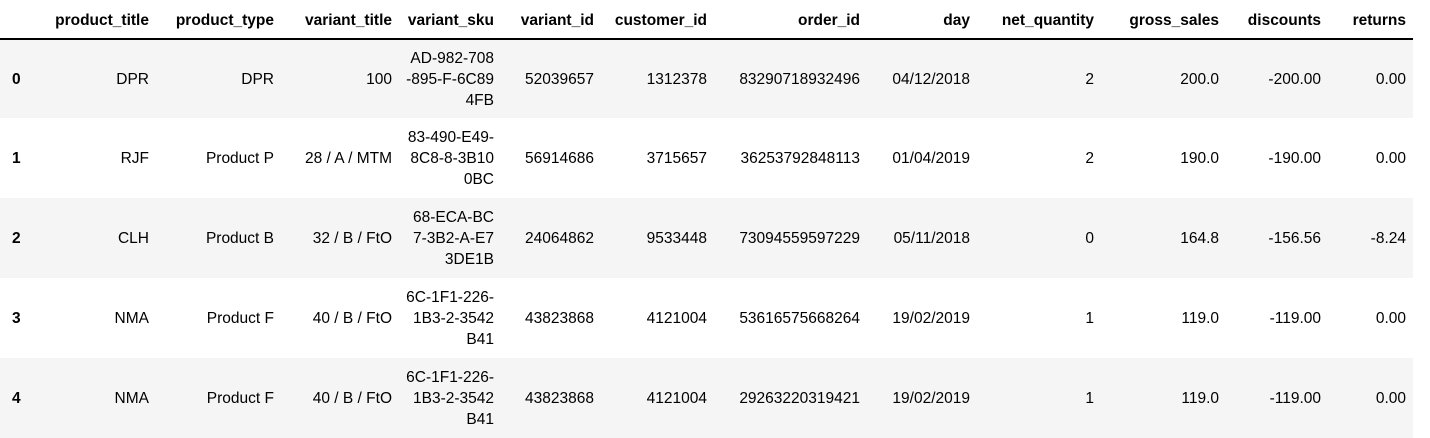 The height and width of the screenshot is (438, 1430). I want to click on column-header: net_quantity, so click(1047, 20).